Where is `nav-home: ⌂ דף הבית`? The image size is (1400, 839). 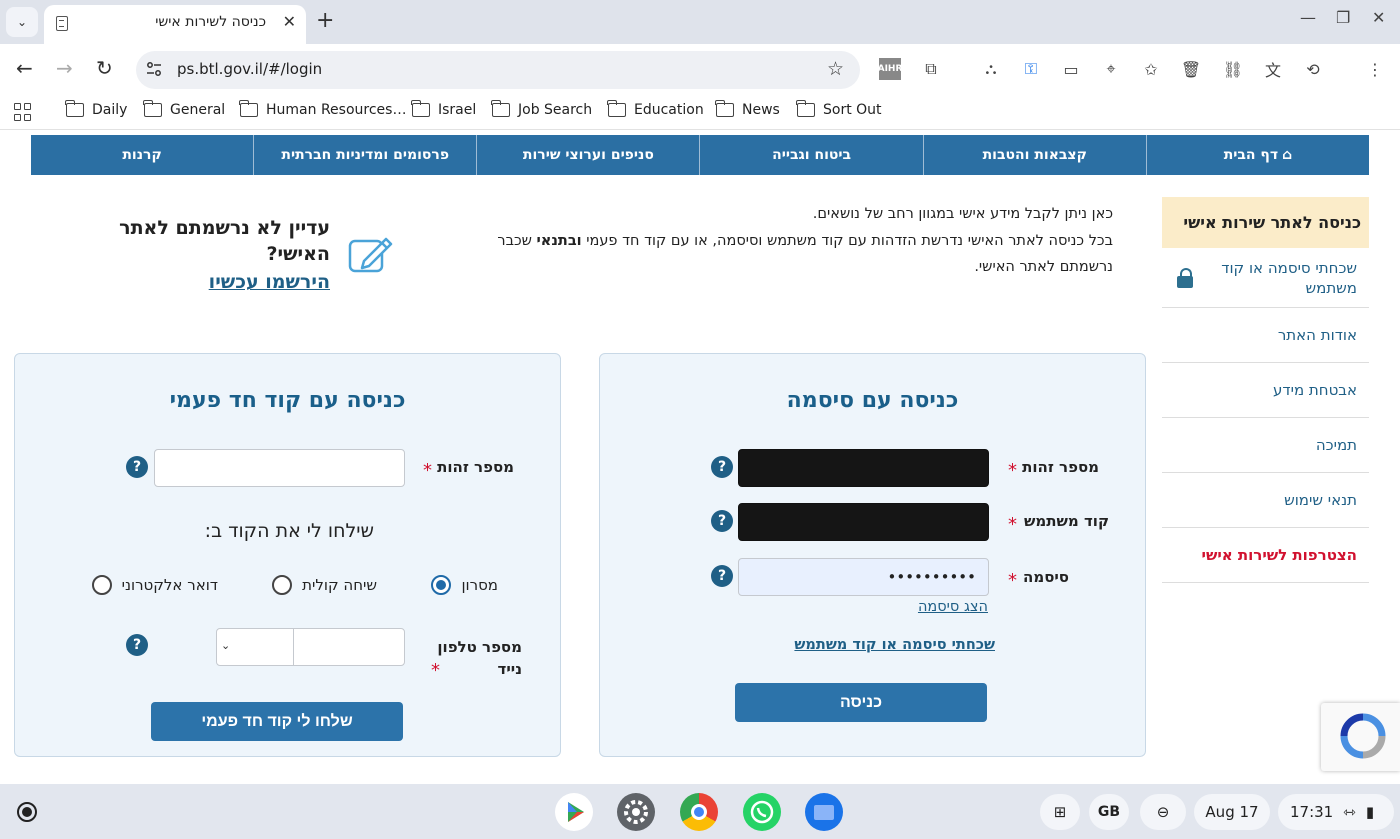
nav-home: ⌂ דף הבית is located at coordinates (1257, 155).